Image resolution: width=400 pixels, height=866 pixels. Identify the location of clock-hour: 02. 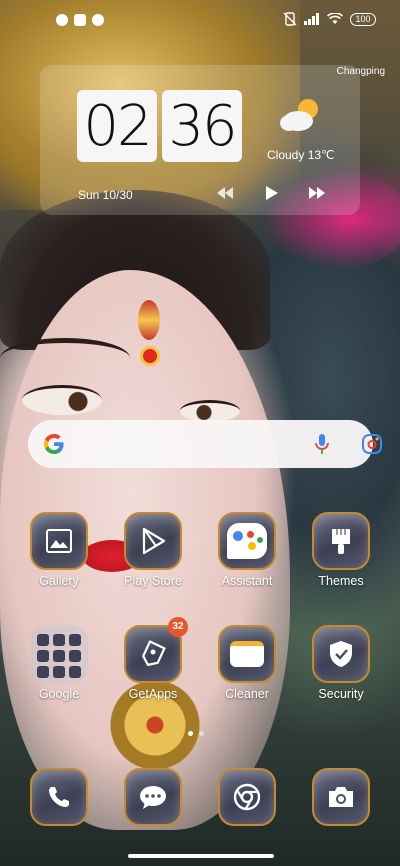
(117, 126).